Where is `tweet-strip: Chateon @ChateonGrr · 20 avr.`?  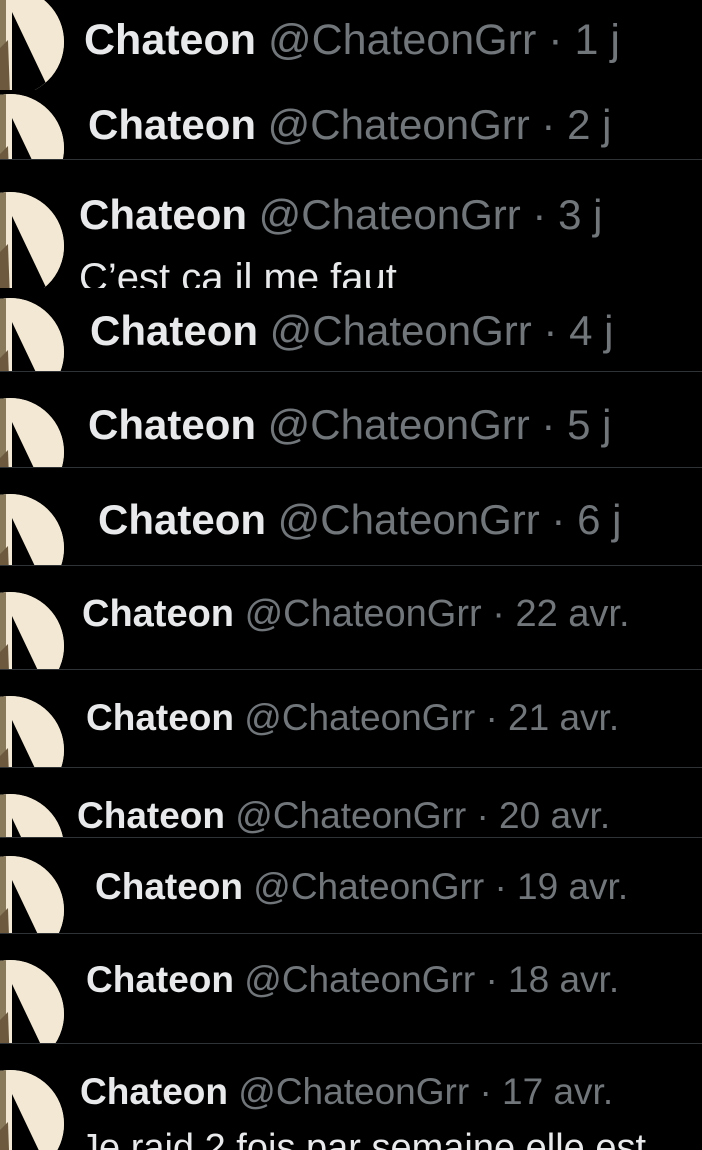 tweet-strip: Chateon @ChateonGrr · 20 avr. is located at coordinates (351, 803).